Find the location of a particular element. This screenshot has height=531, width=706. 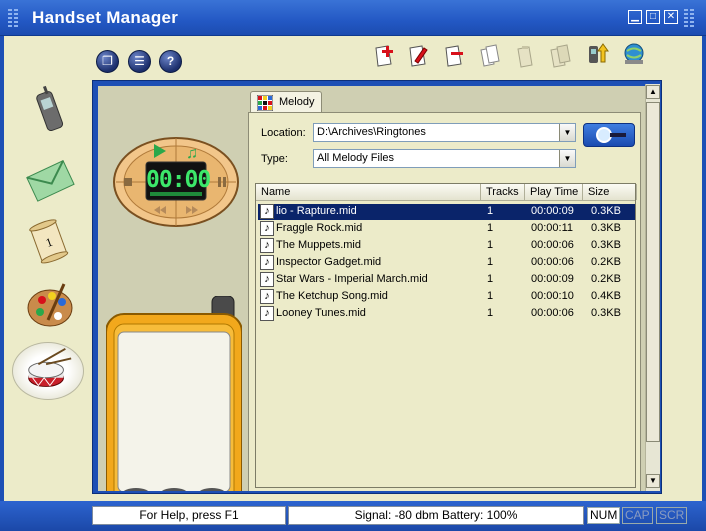

tab-melody: Melody is located at coordinates (286, 102).